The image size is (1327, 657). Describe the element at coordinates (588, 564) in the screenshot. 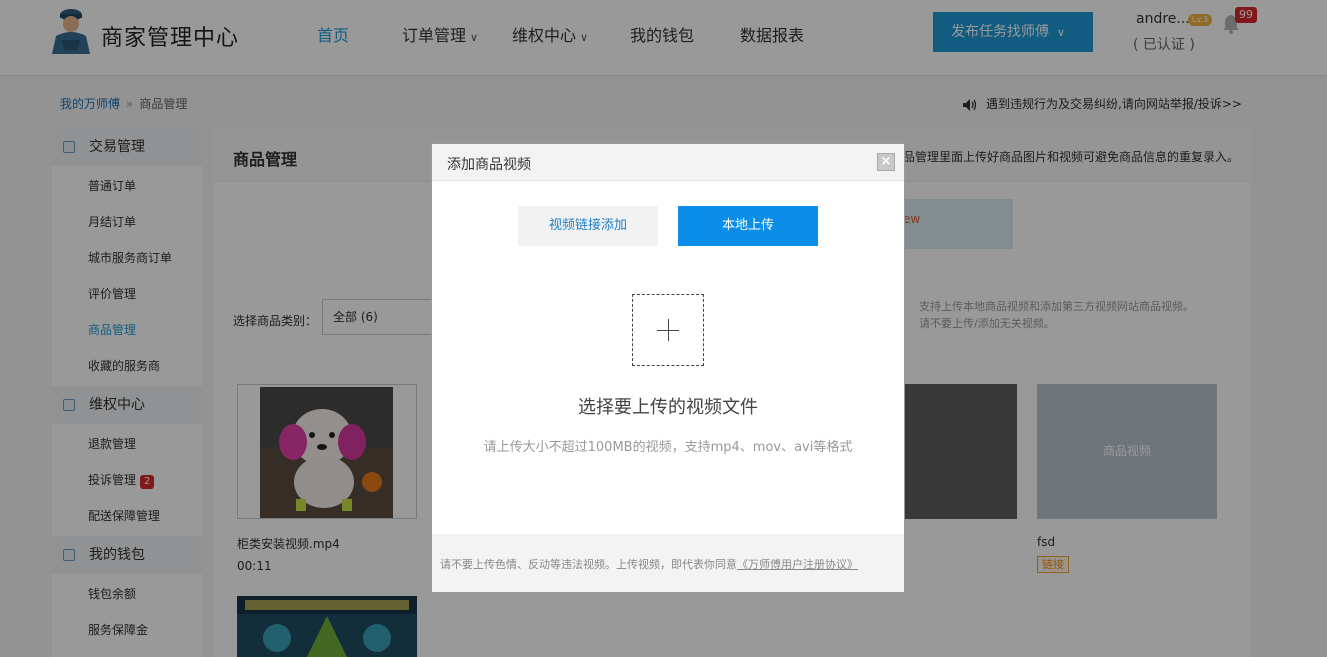

I see `footer-notice-text: 请不要上传色情、反动等违法视频。上传视频，即代表你同意` at that location.